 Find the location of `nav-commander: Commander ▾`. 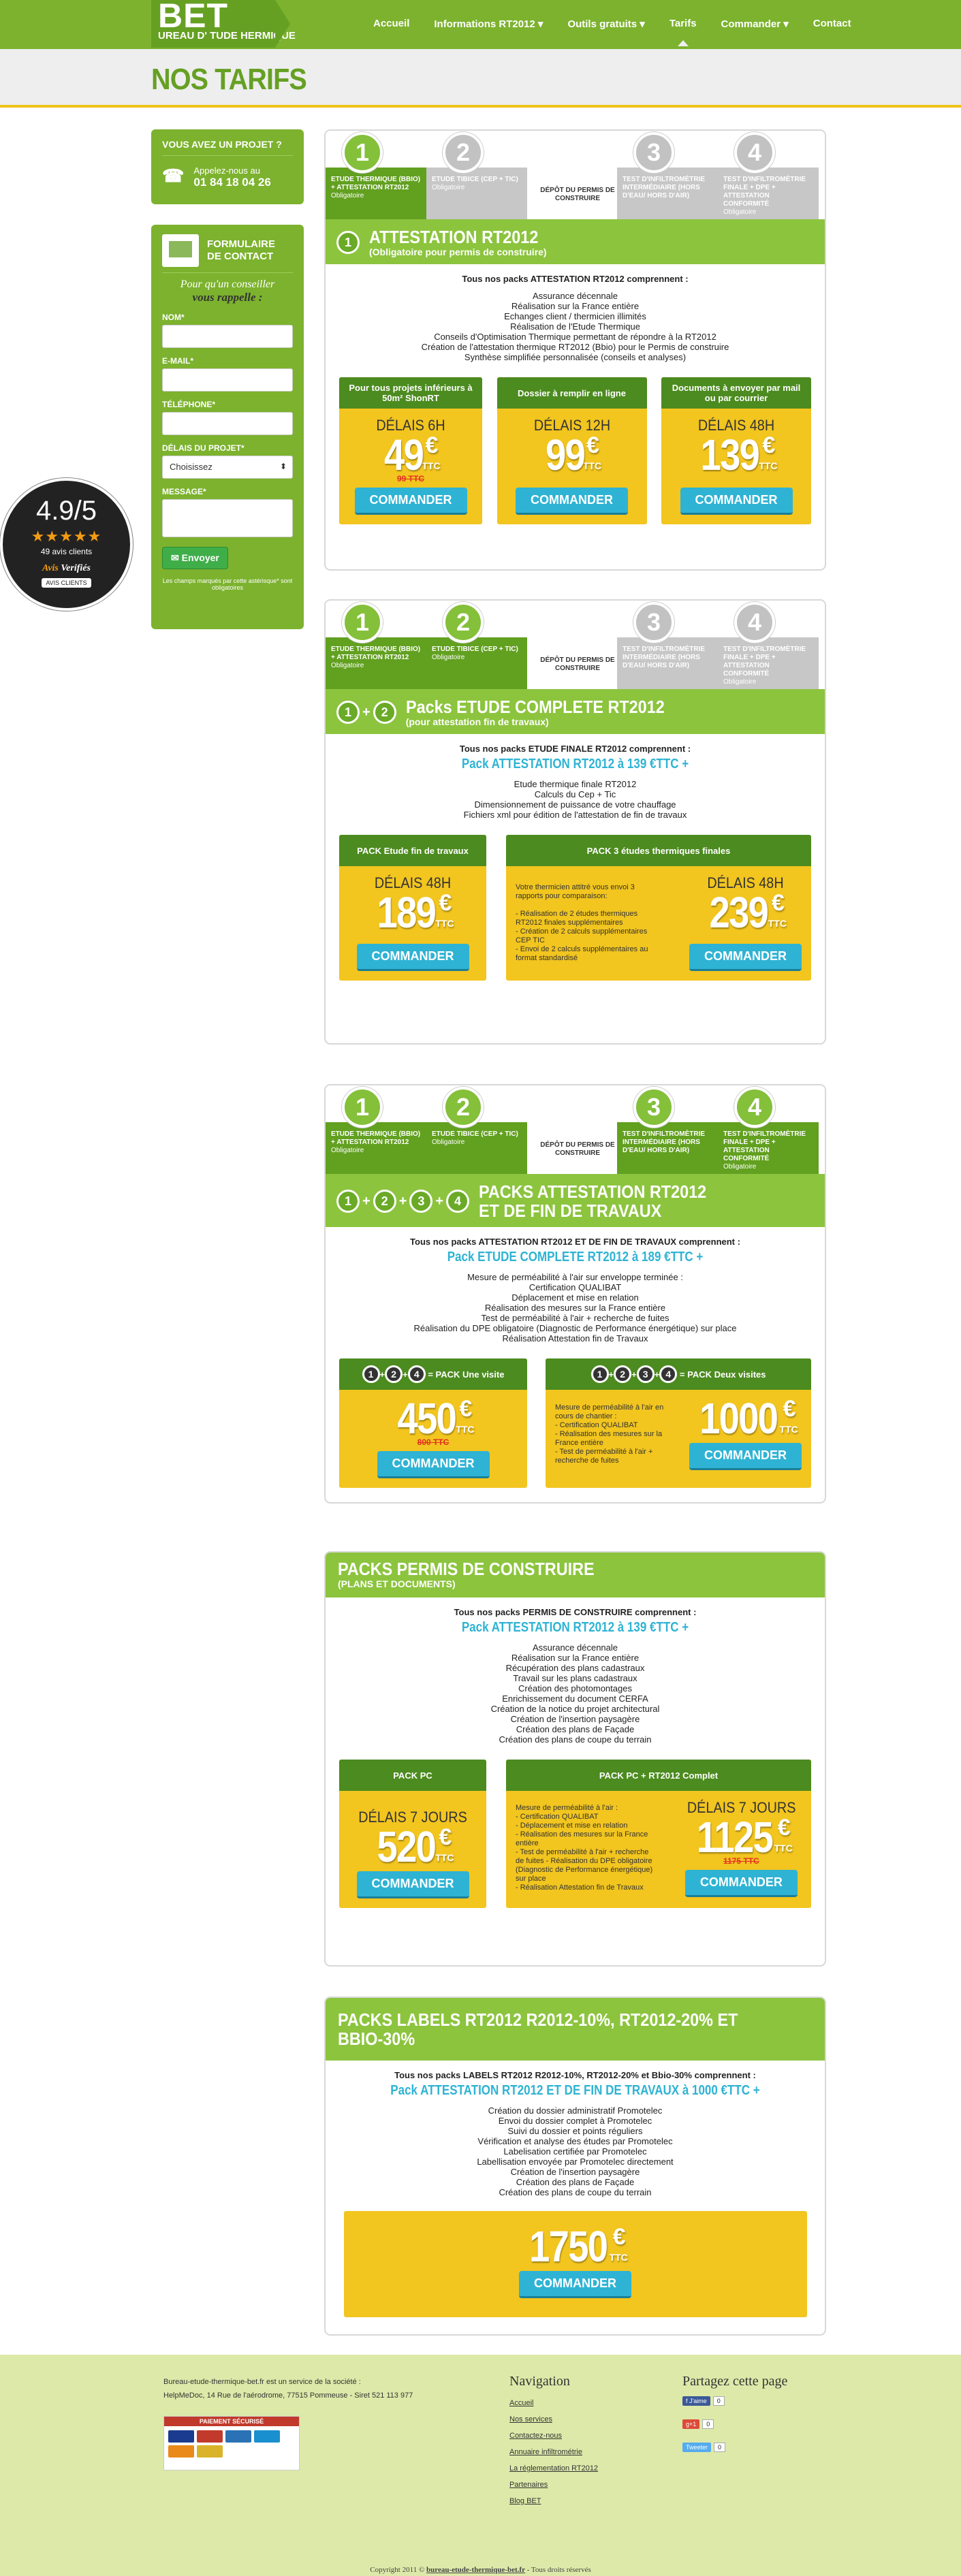

nav-commander: Commander ▾ is located at coordinates (755, 24).